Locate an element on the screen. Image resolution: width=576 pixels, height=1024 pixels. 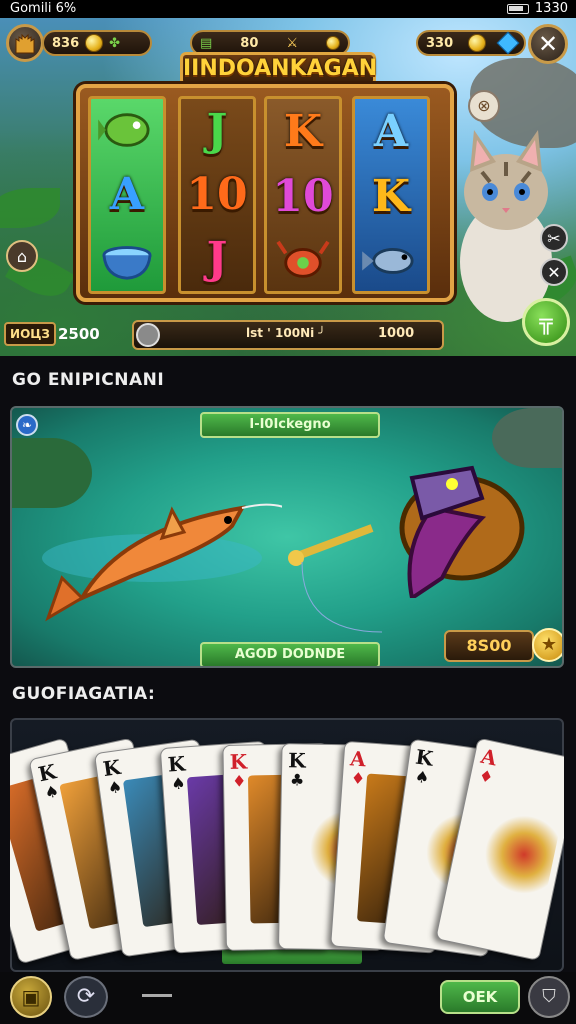
home-button: ⌂ is located at coordinates (22, 256).